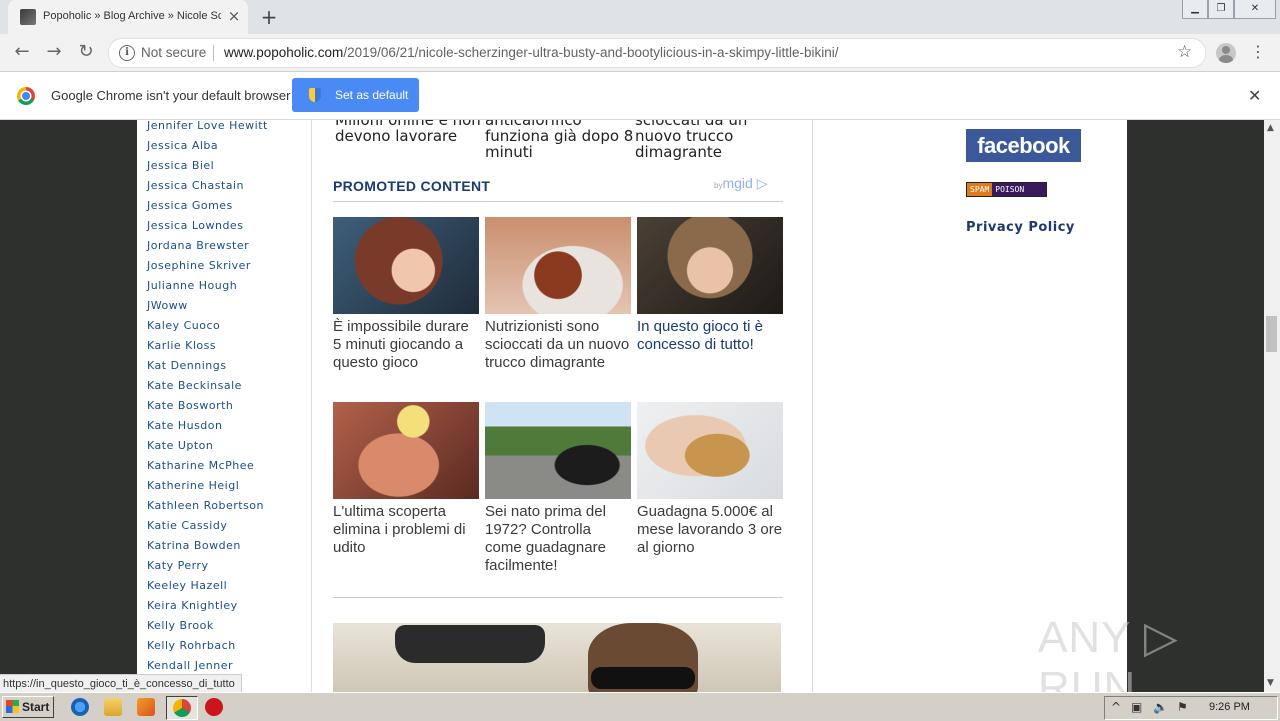 Image resolution: width=1280 pixels, height=721 pixels. Describe the element at coordinates (1182, 707) in the screenshot. I see `action-flag-icon: ⚑` at that location.